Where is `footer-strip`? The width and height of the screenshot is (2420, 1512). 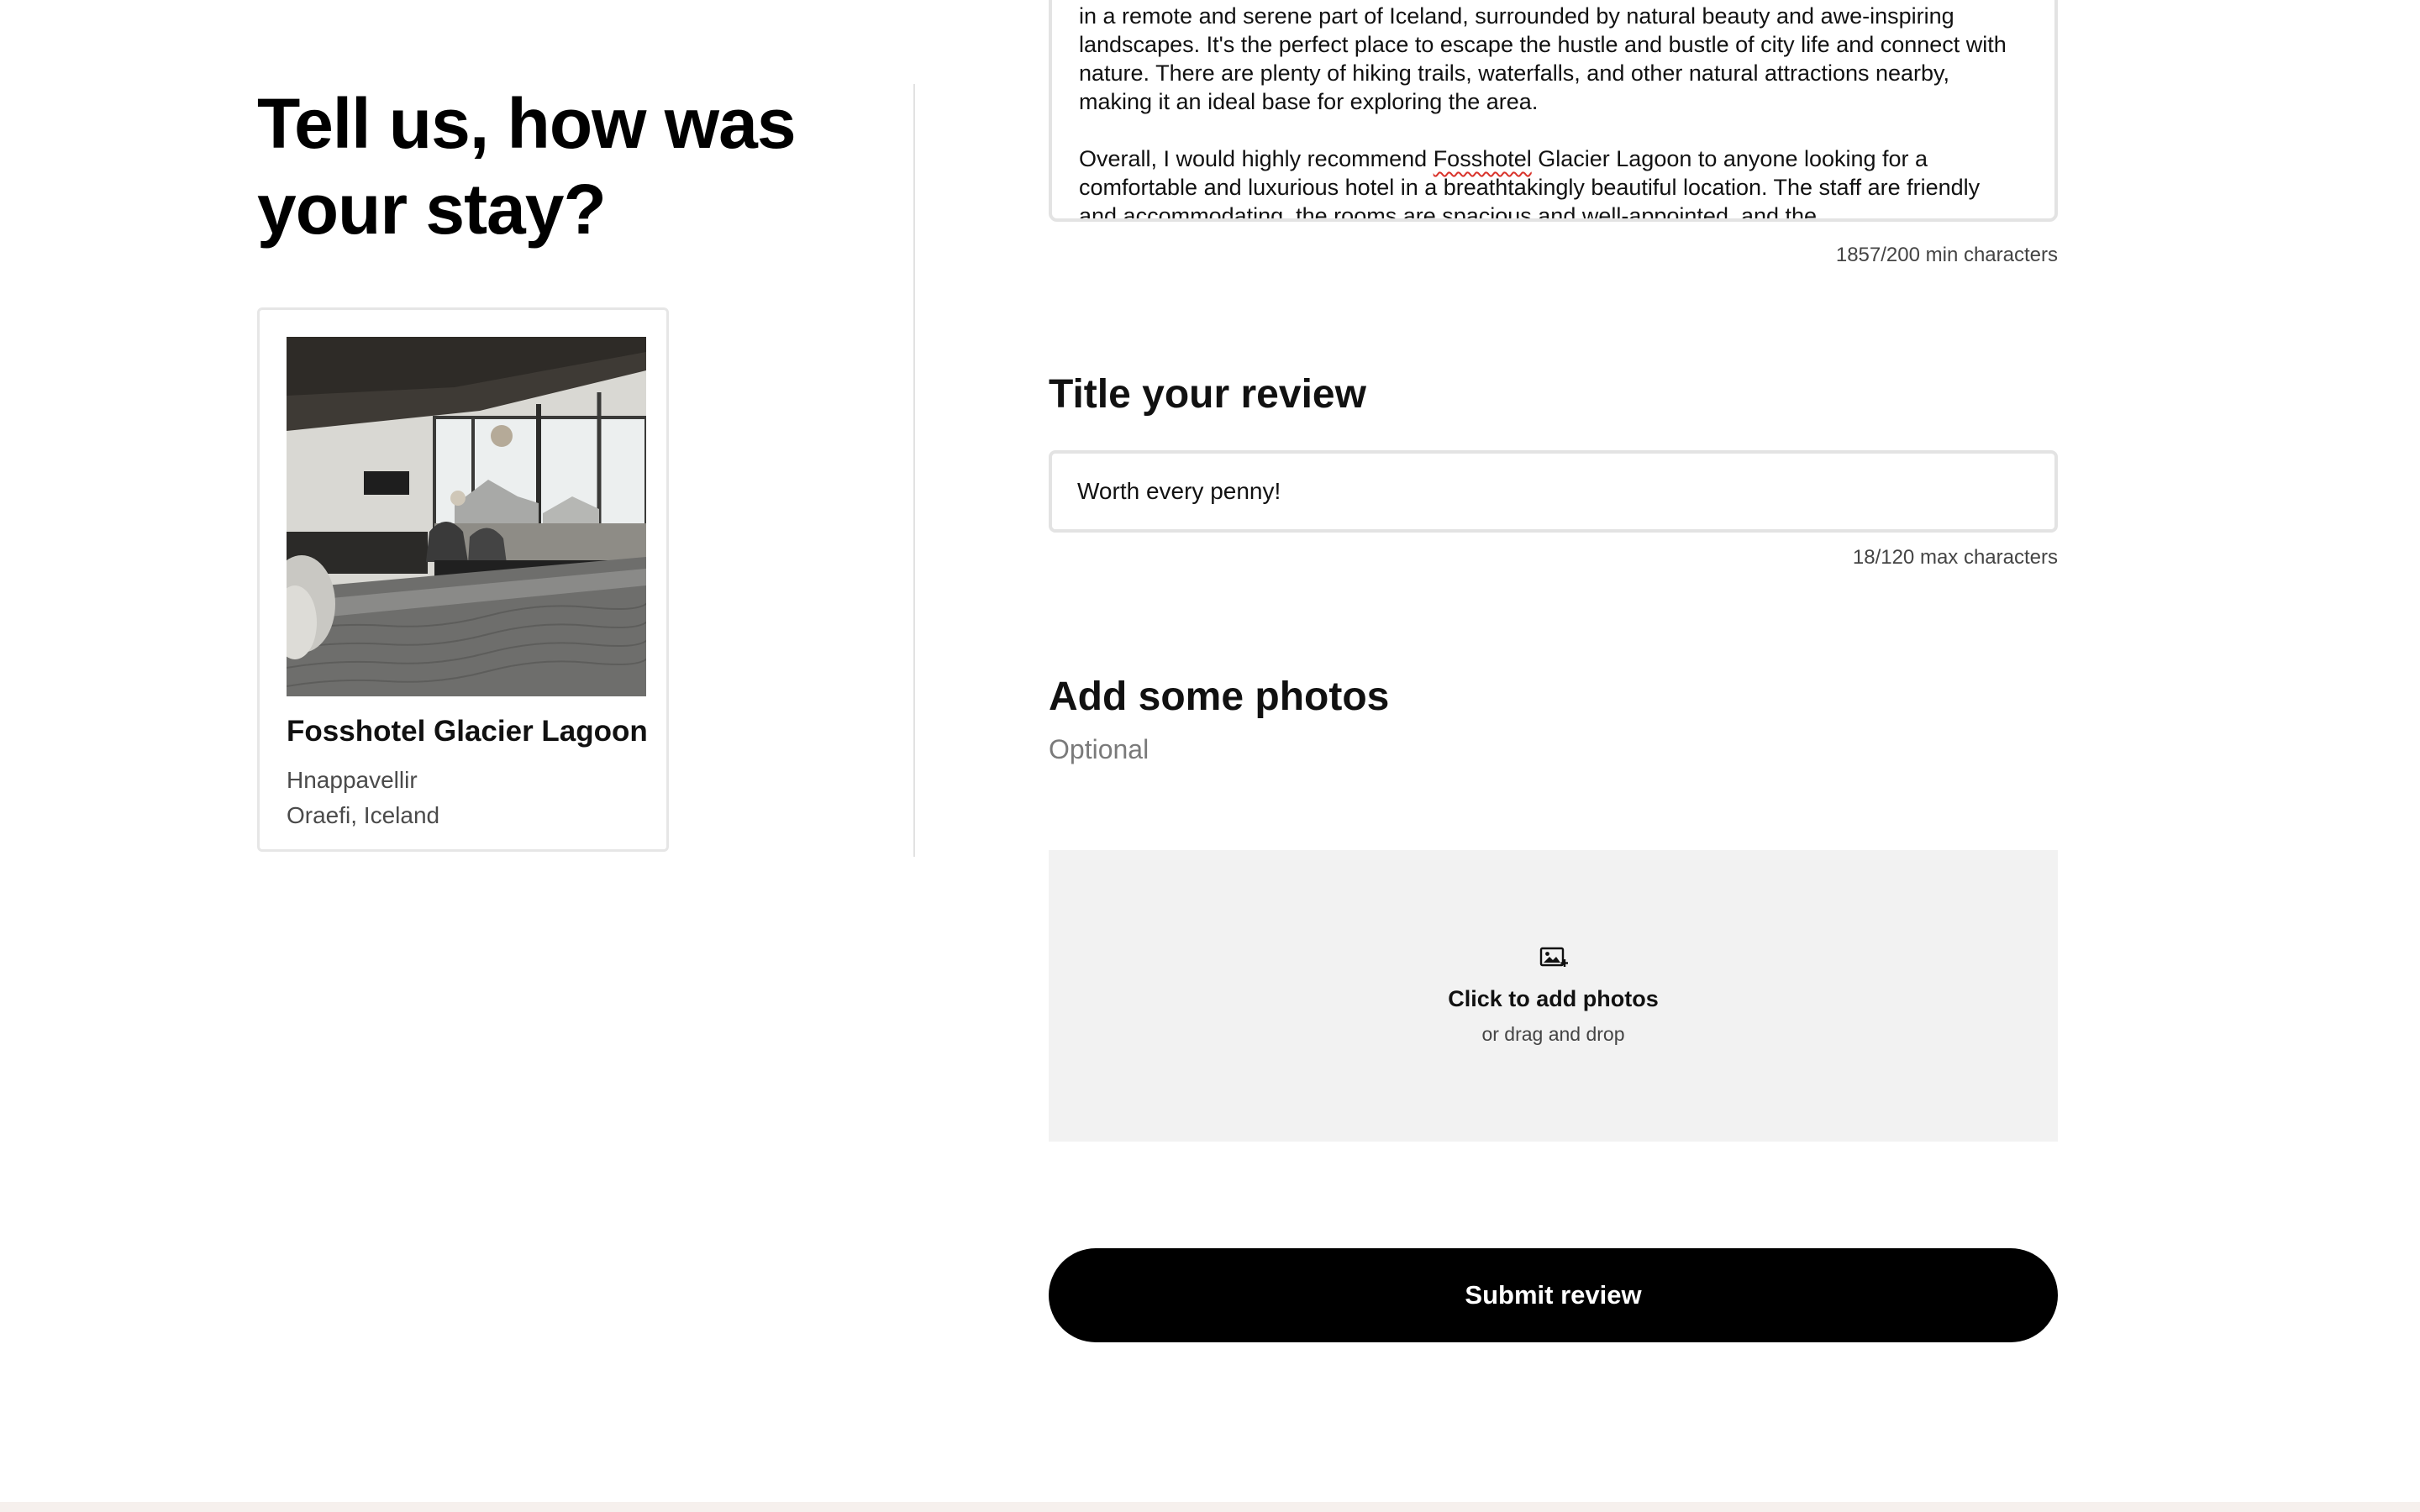 footer-strip is located at coordinates (1210, 1507).